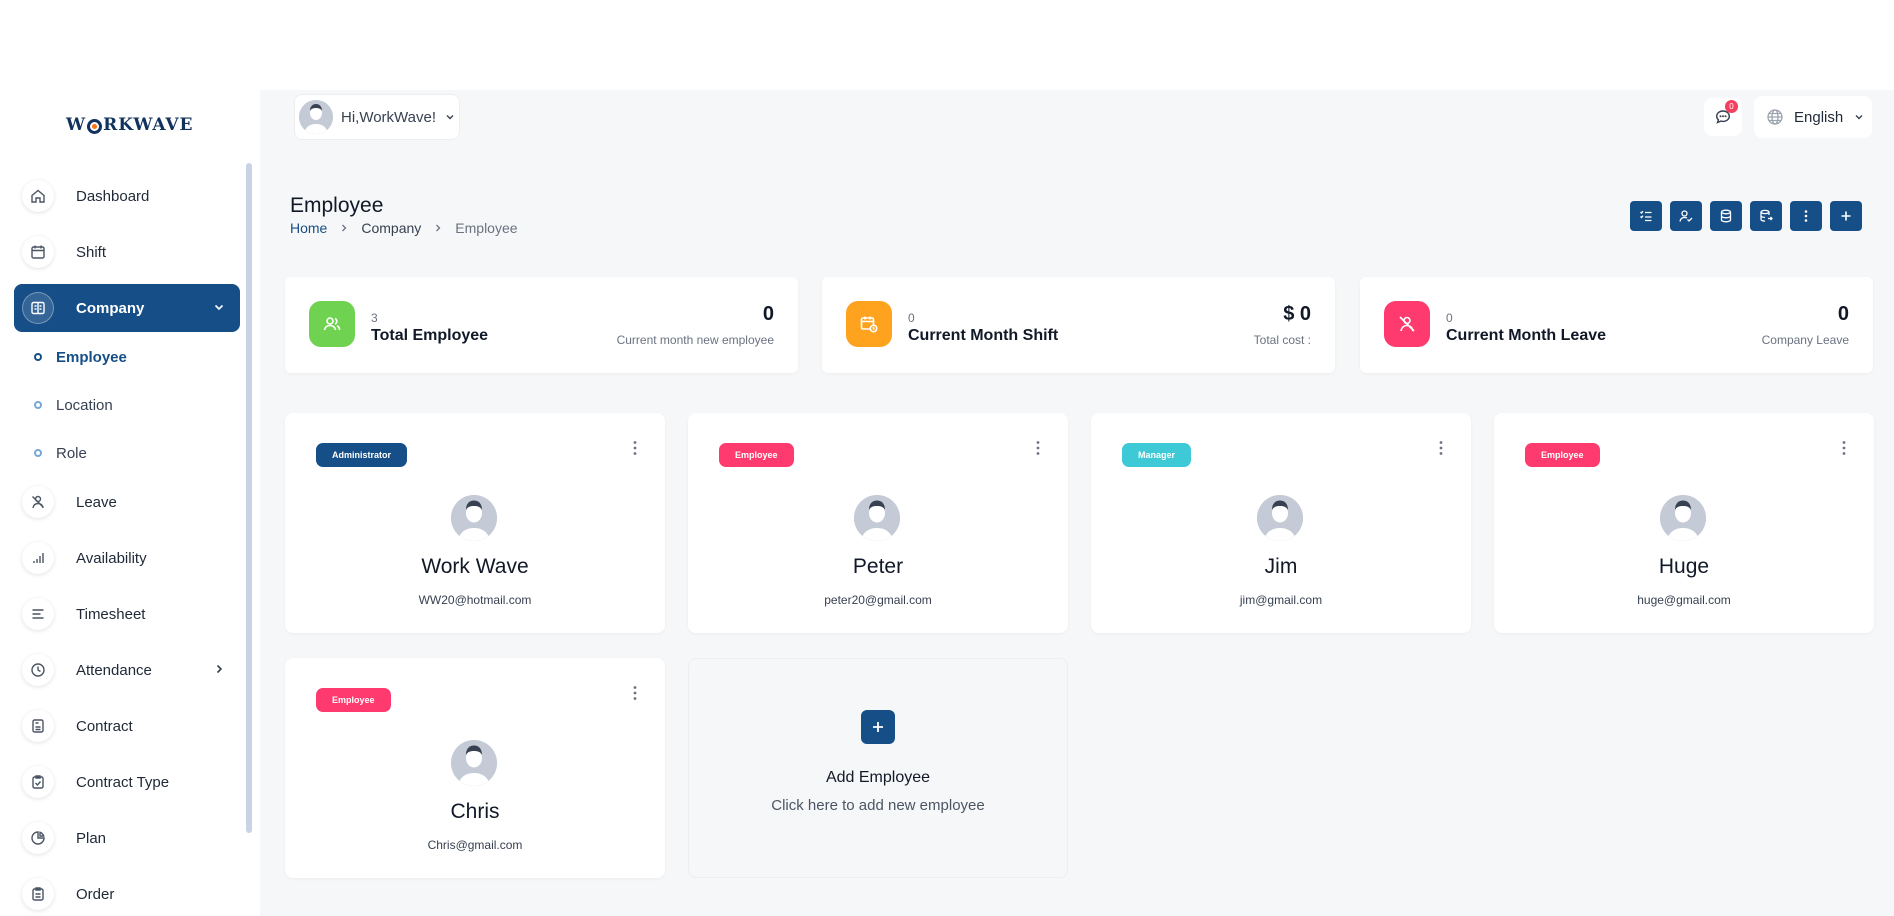 The height and width of the screenshot is (916, 1894). What do you see at coordinates (308, 228) in the screenshot?
I see `breadcrumb-home: Home` at bounding box center [308, 228].